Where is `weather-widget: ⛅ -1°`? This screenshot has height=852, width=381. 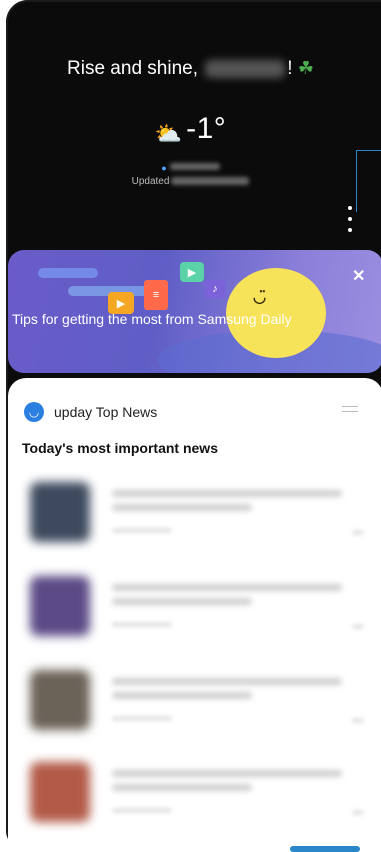 weather-widget: ⛅ -1° is located at coordinates (190, 129).